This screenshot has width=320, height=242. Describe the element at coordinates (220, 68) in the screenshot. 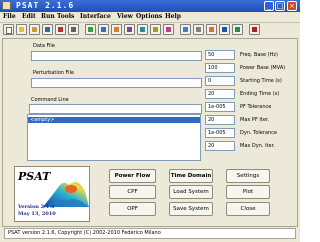

I see `power-base-input: 100` at that location.